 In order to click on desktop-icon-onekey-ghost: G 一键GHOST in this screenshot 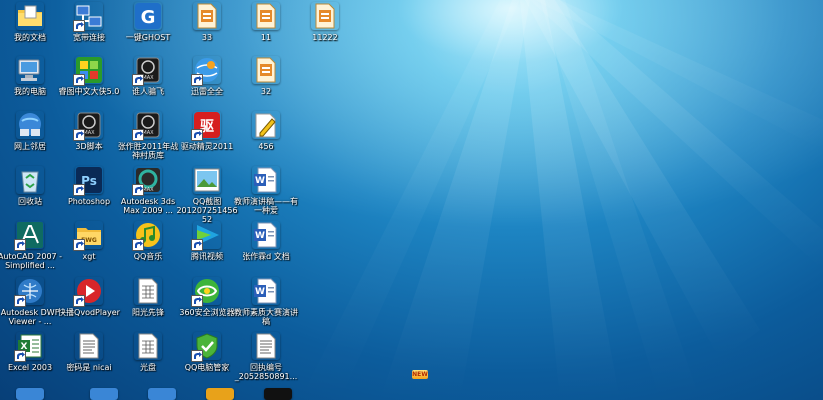, I will do `click(148, 22)`.